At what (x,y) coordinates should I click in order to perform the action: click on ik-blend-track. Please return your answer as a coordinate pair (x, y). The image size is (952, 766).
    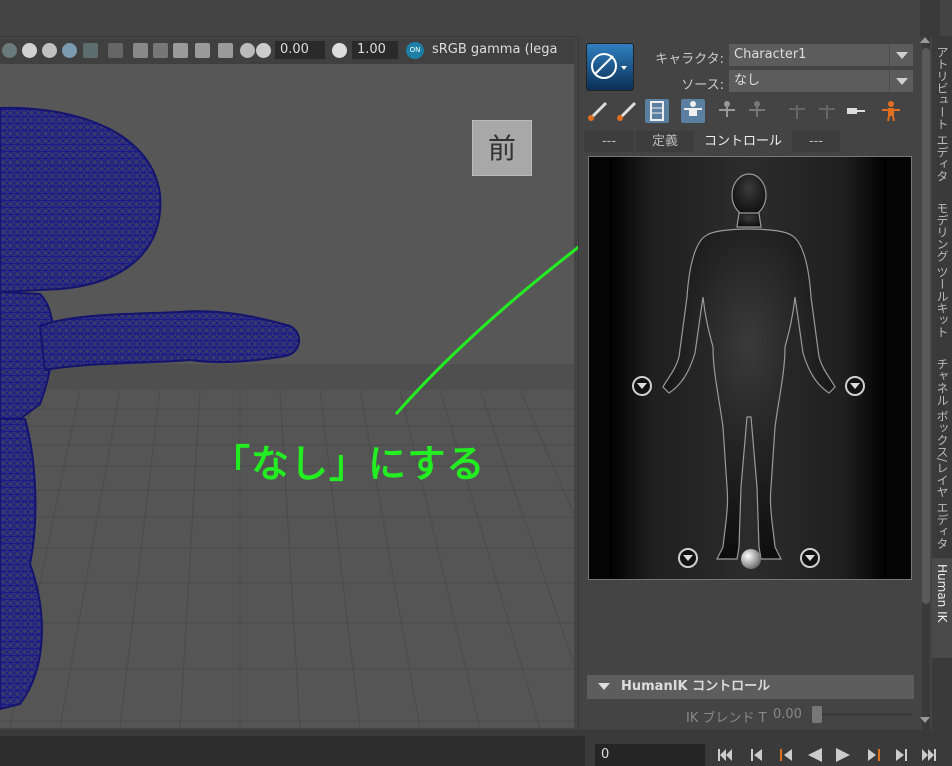
    Looking at the image, I should click on (867, 714).